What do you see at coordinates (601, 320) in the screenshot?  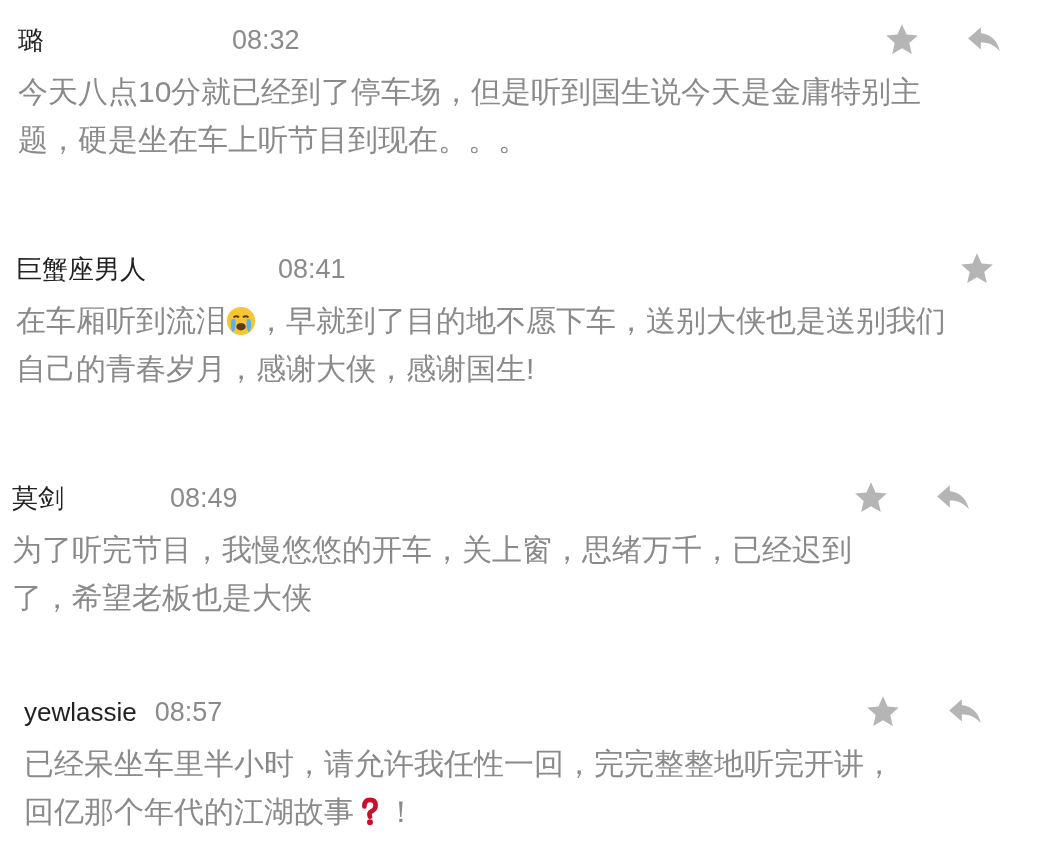 I see `comment-text: ，早就到了目的地不愿下车，送别大侠也是送别我们` at bounding box center [601, 320].